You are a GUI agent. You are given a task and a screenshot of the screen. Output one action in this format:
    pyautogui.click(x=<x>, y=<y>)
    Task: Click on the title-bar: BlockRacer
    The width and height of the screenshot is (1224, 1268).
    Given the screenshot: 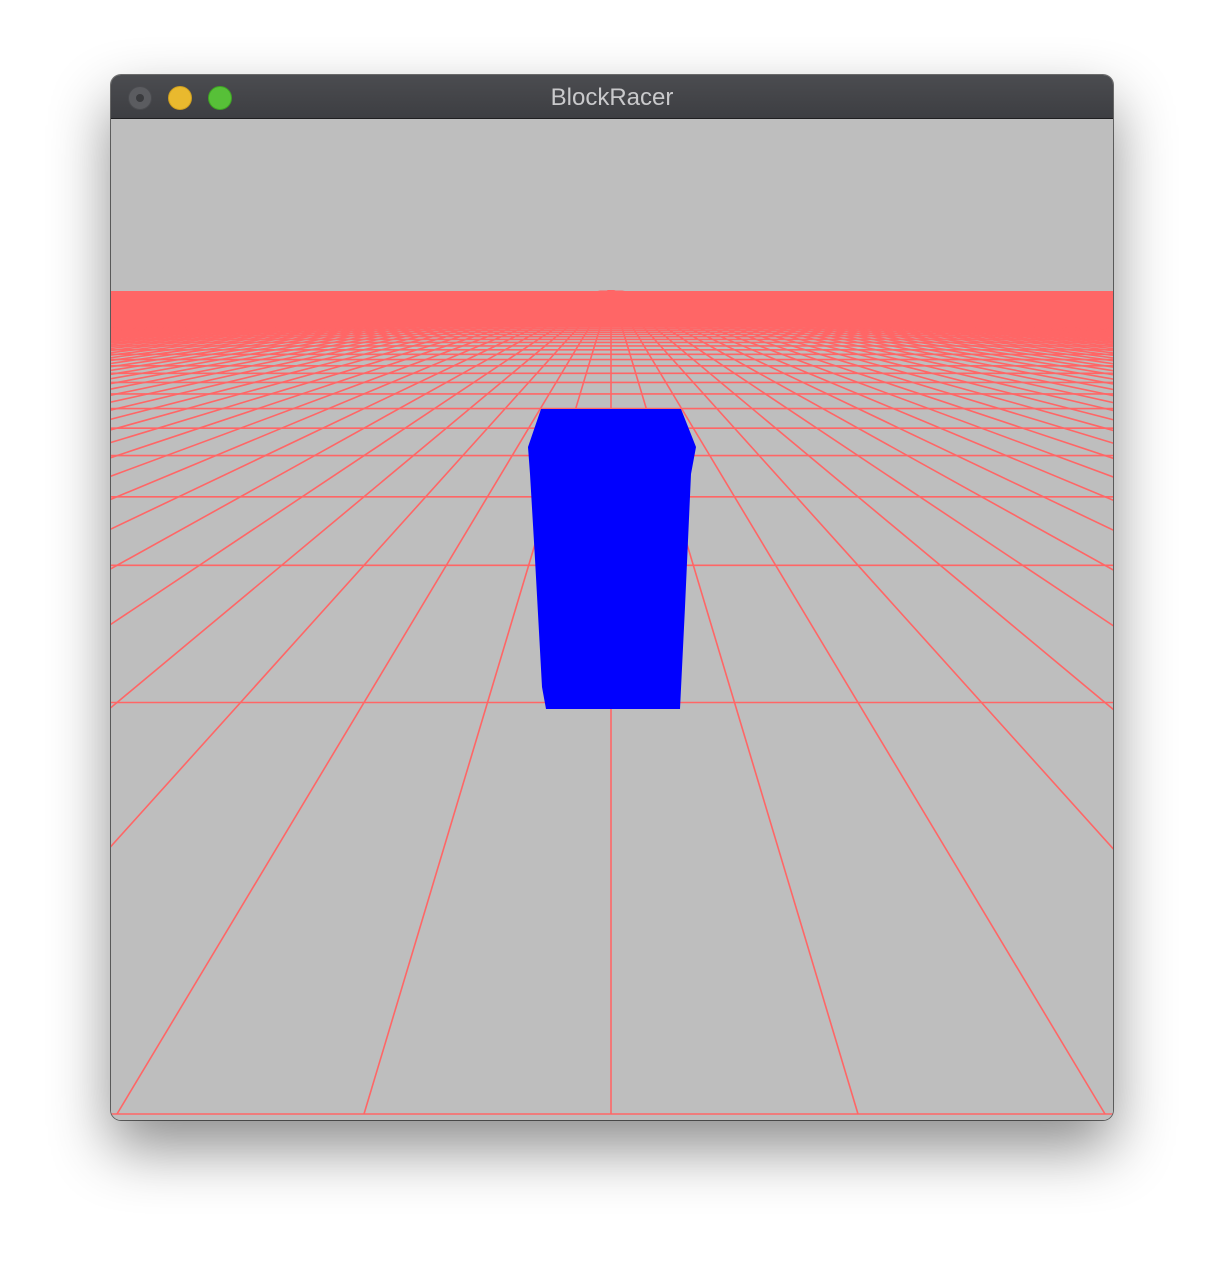 What is the action you would take?
    pyautogui.click(x=612, y=97)
    